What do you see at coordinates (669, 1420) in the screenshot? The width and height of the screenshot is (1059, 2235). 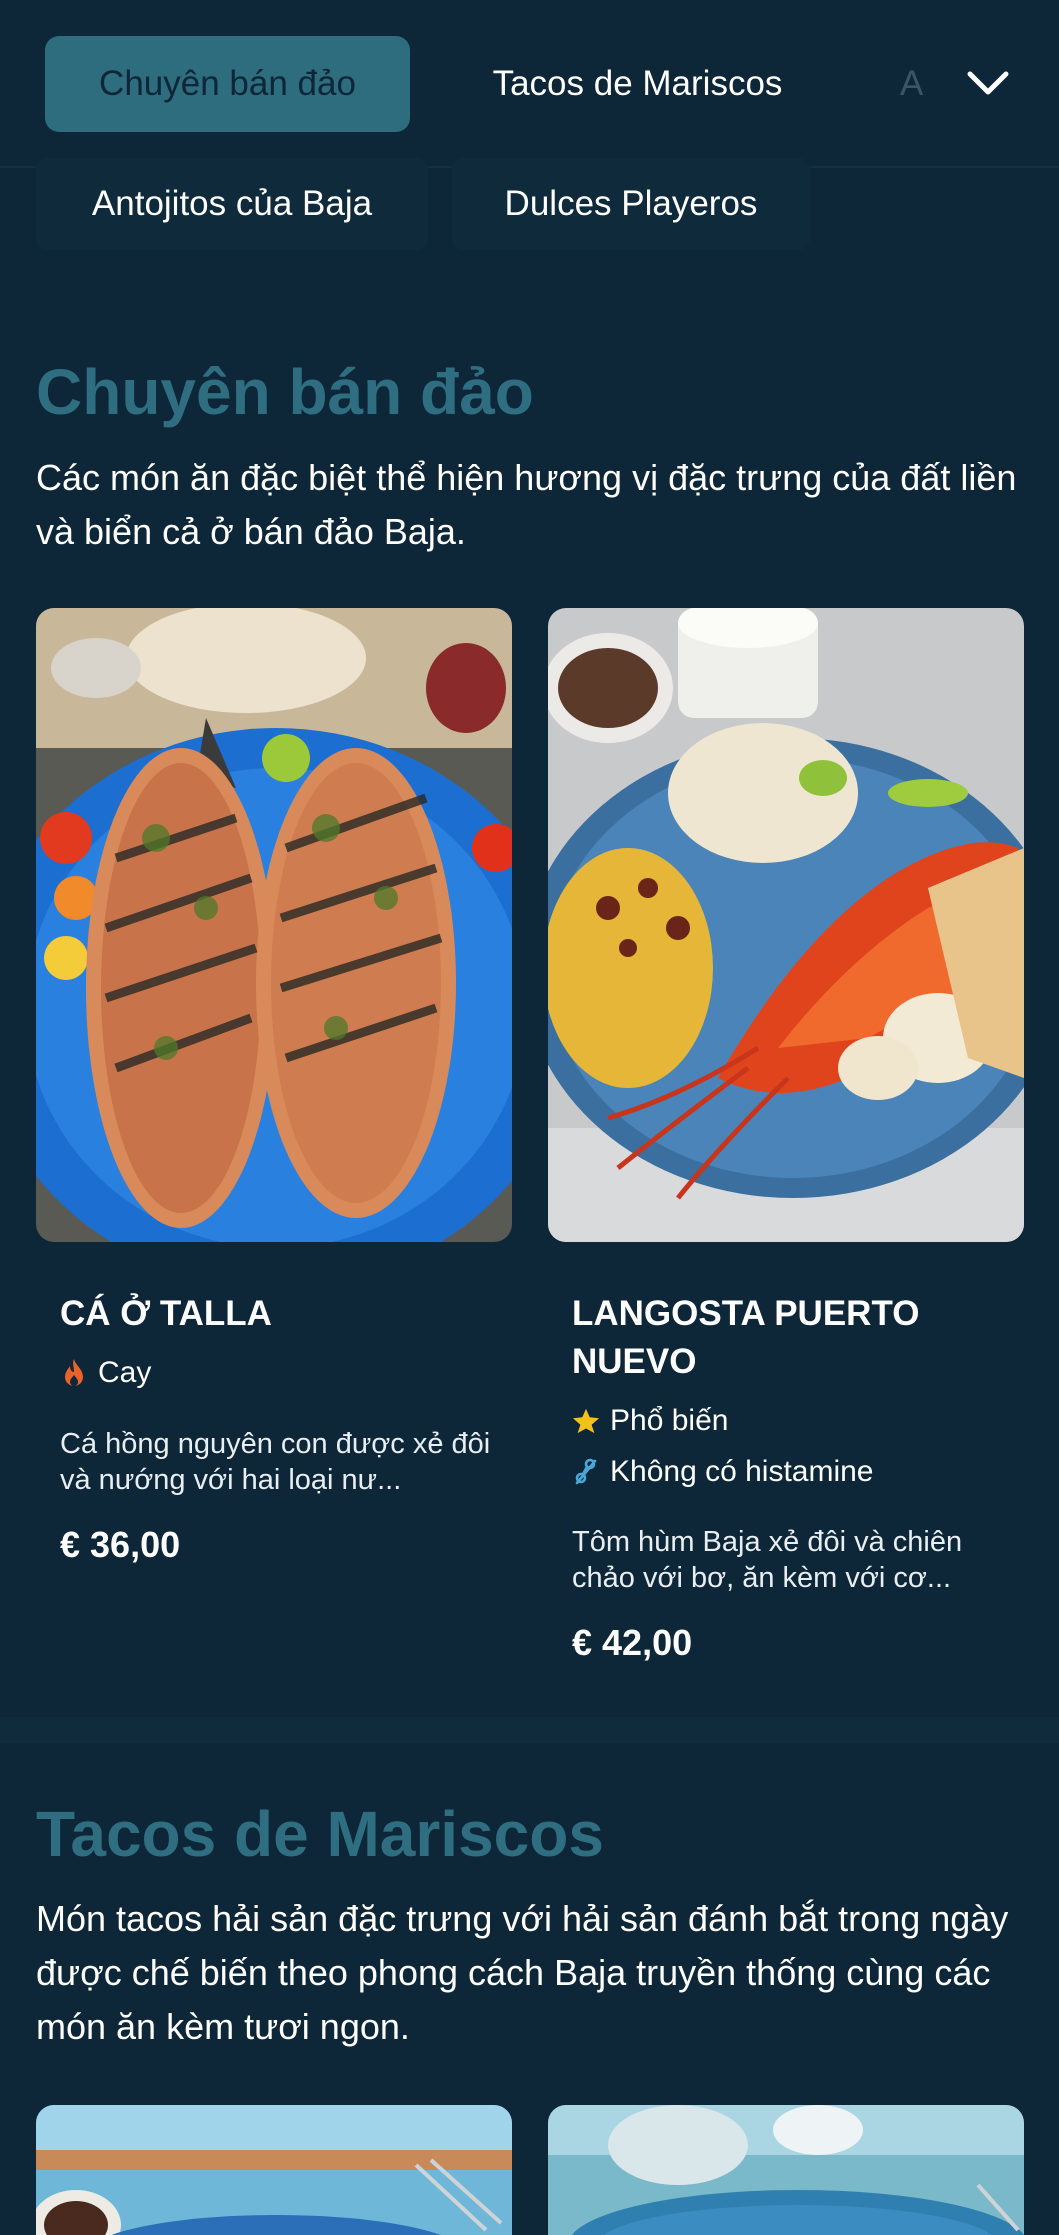 I see `tag-label: Phổ biến` at bounding box center [669, 1420].